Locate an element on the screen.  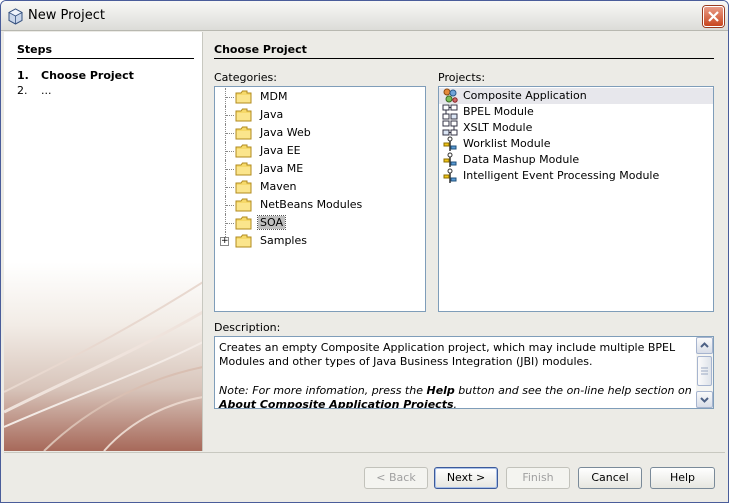
project-item-label: XSLT Module is located at coordinates (498, 127).